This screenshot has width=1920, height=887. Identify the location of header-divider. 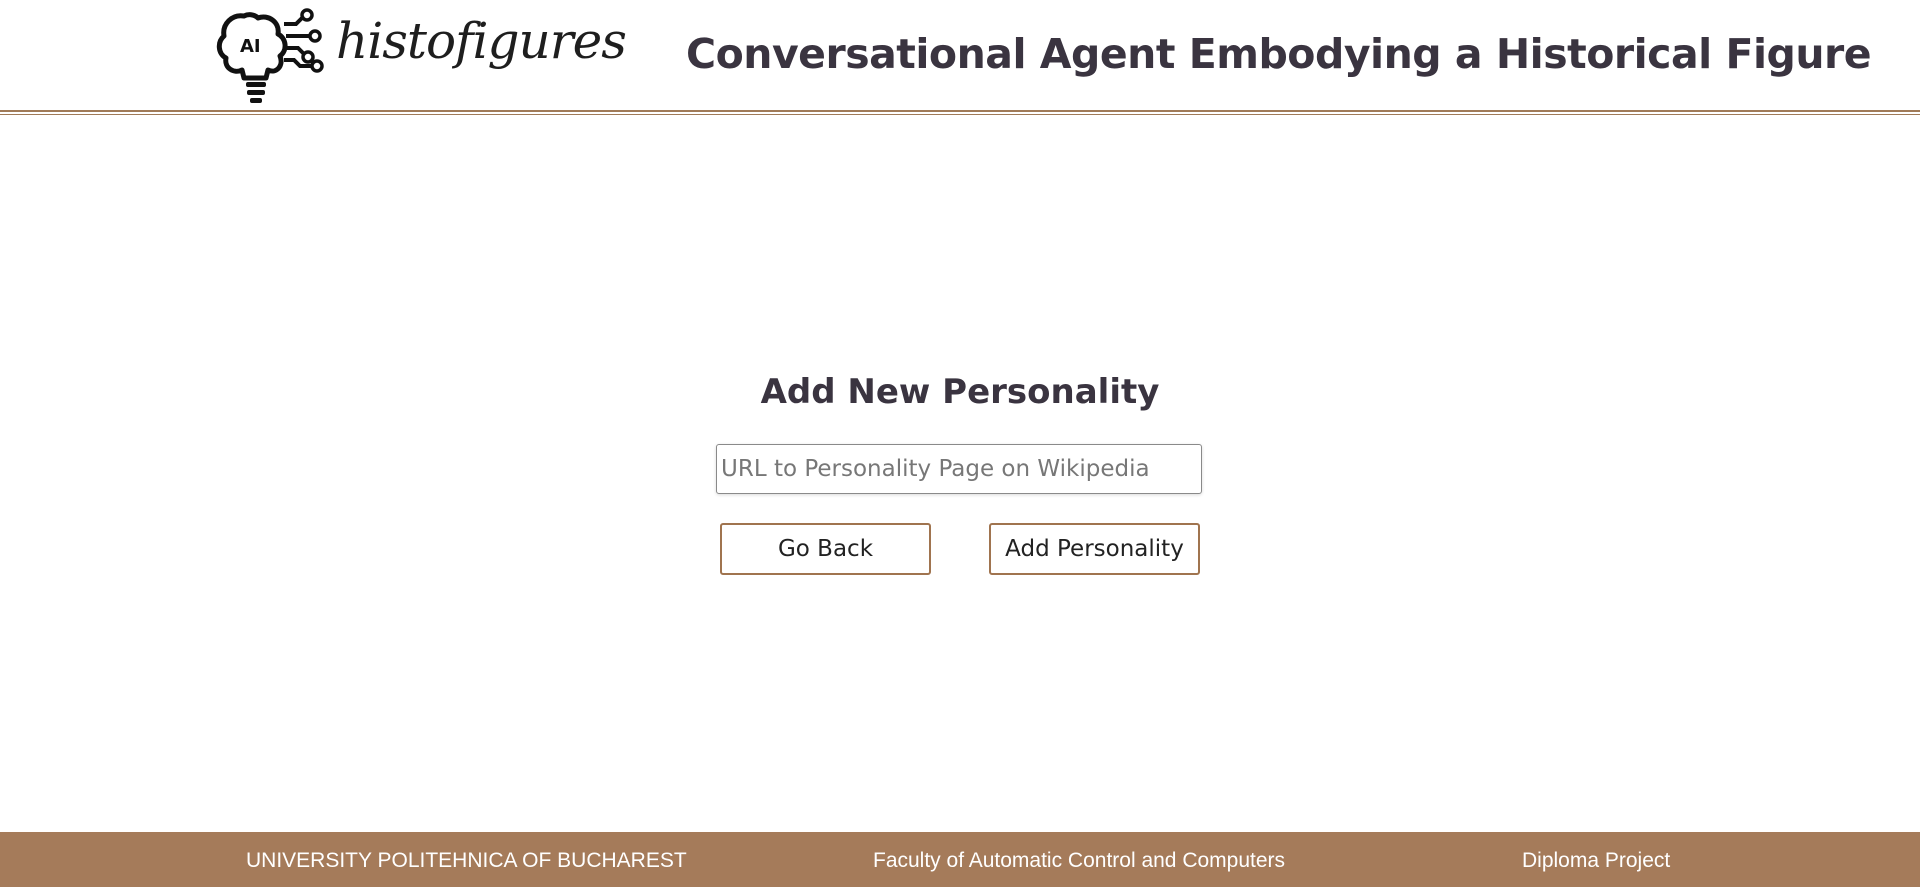
(960, 111).